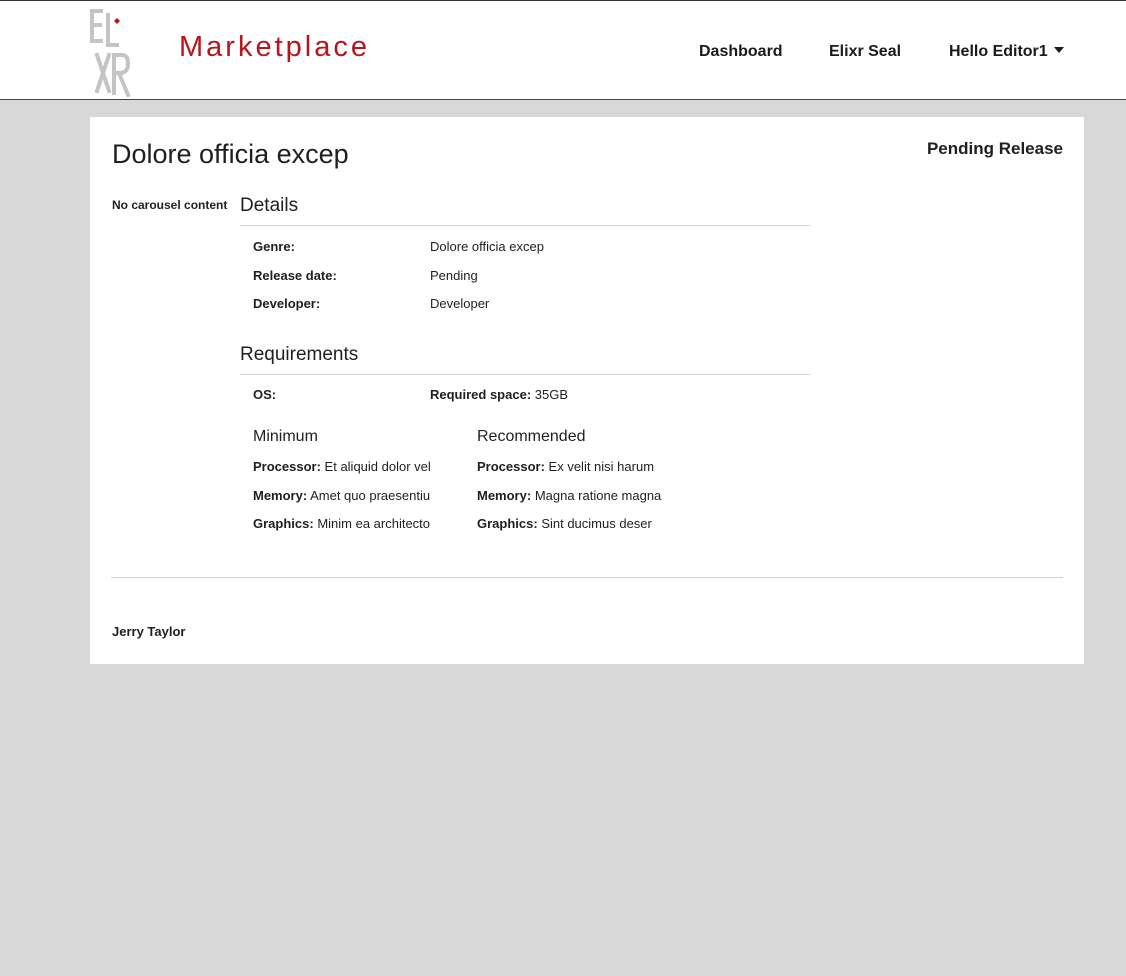 The image size is (1126, 976). Describe the element at coordinates (511, 466) in the screenshot. I see `recommended-processor-label: Processor:` at that location.